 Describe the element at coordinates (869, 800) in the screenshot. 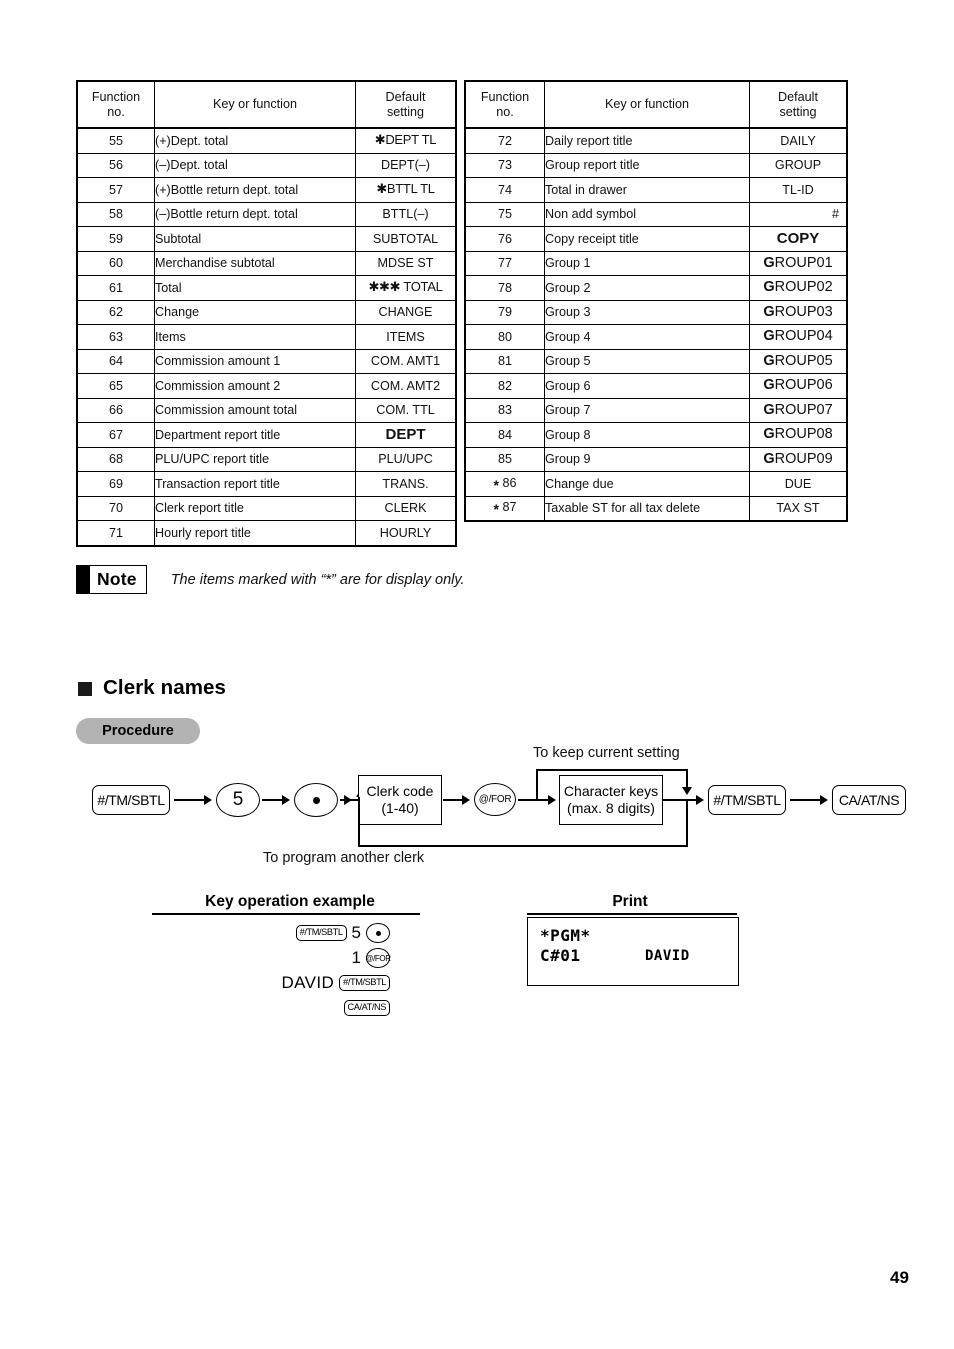

I see `flow-key-ca-at-ns: CA/AT/NS` at that location.